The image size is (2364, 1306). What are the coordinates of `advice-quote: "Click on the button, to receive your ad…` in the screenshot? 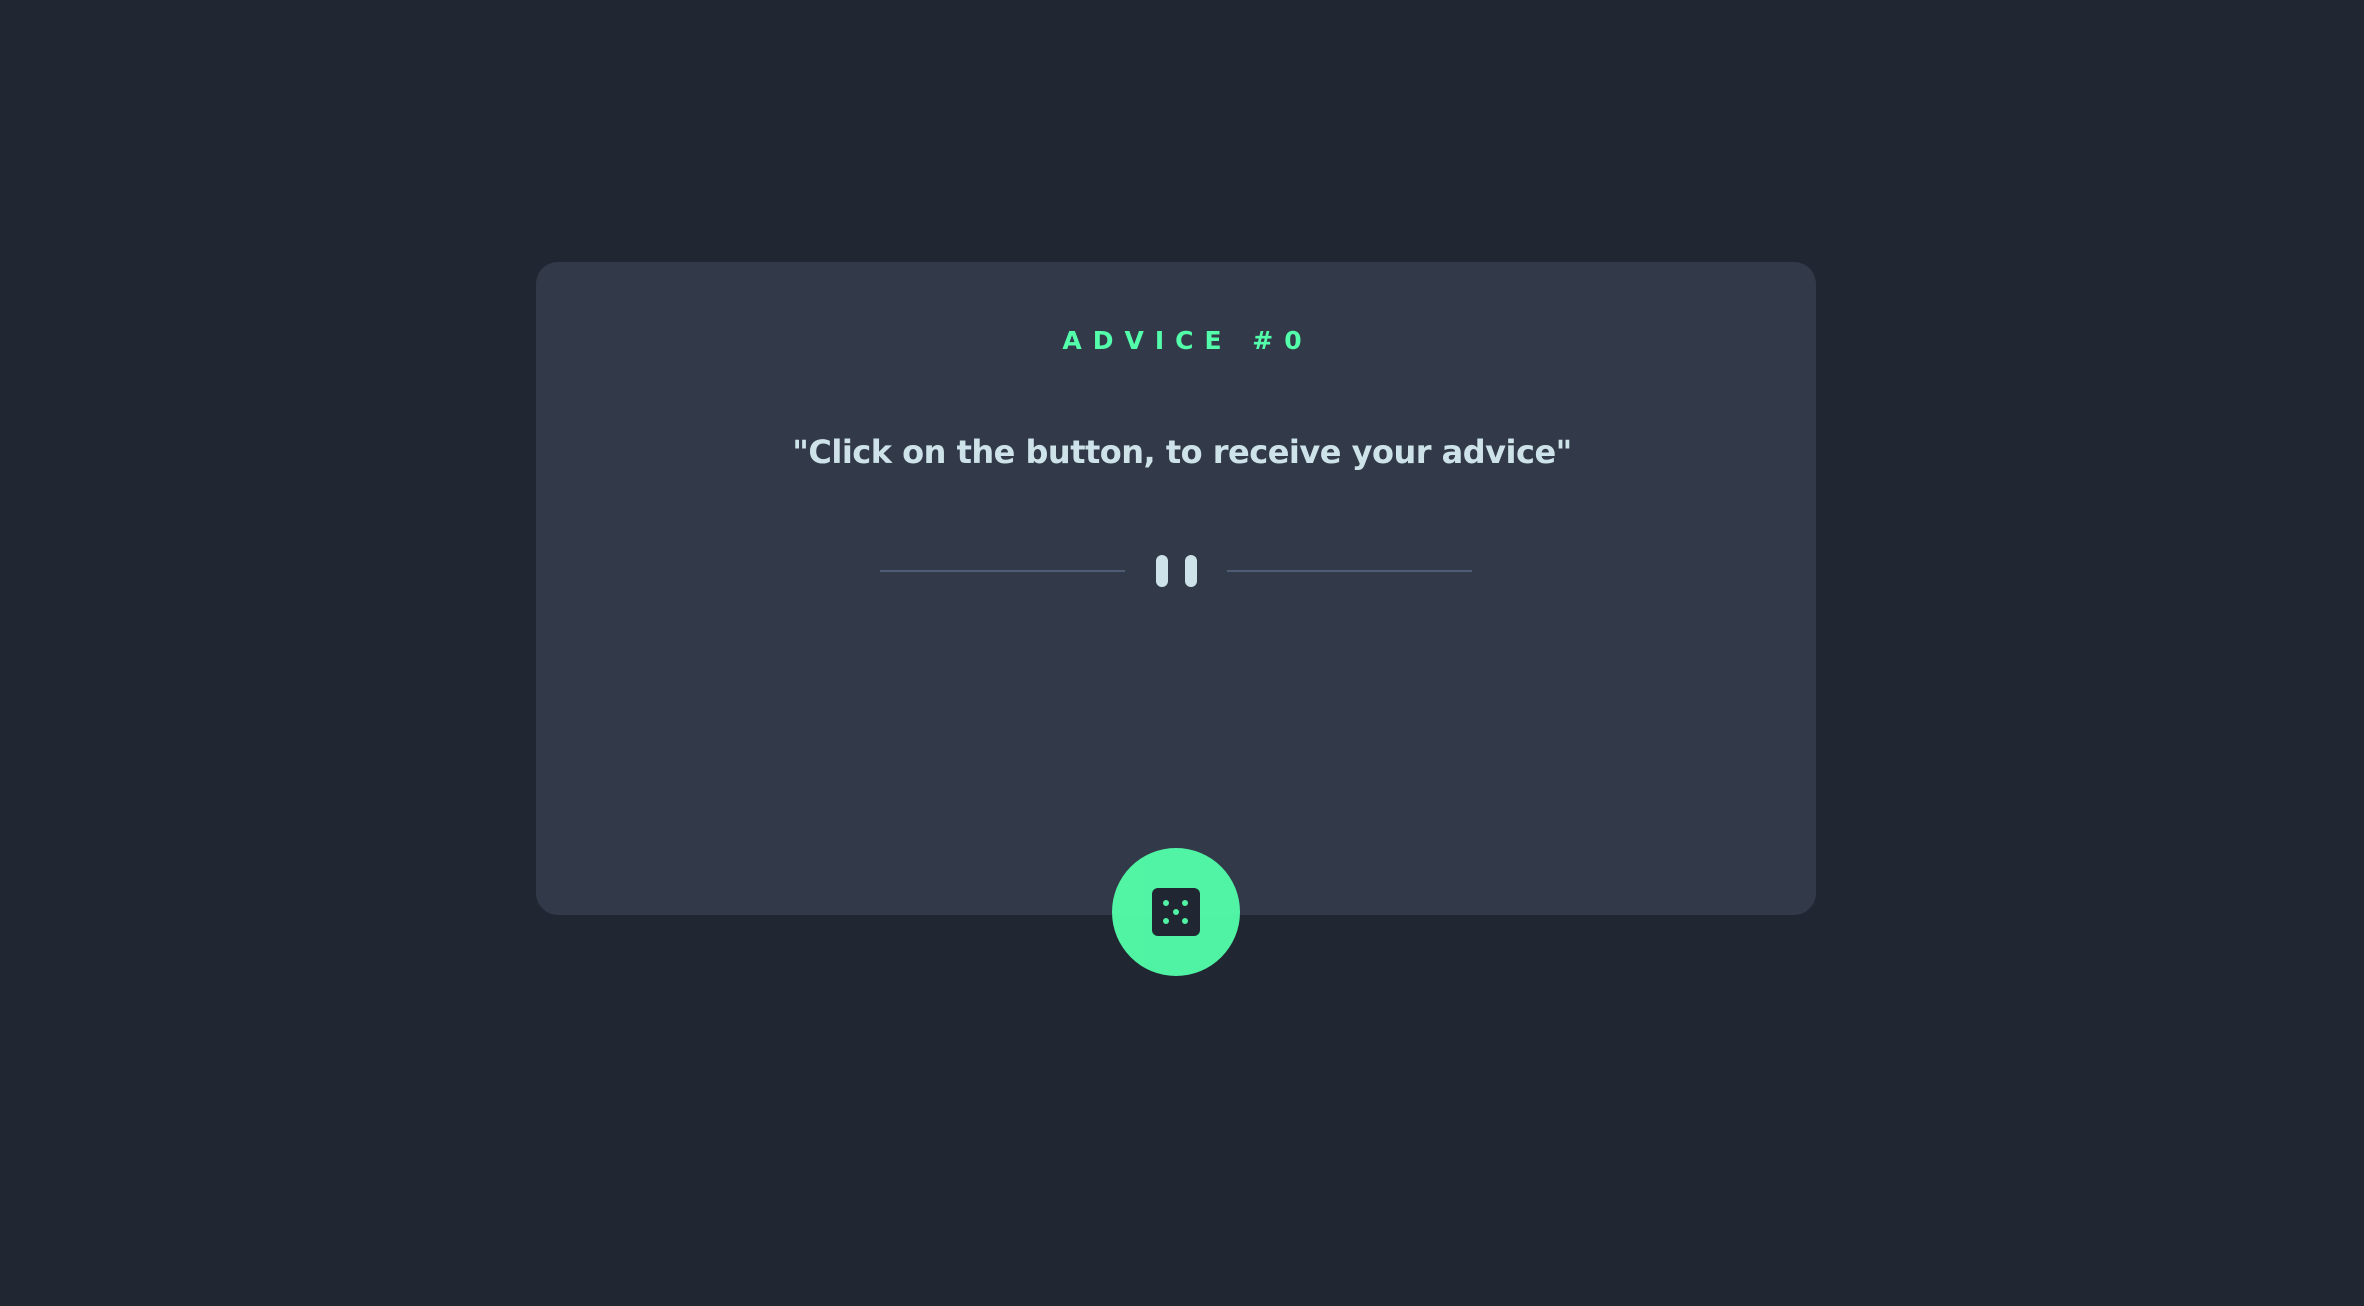 It's located at (1182, 452).